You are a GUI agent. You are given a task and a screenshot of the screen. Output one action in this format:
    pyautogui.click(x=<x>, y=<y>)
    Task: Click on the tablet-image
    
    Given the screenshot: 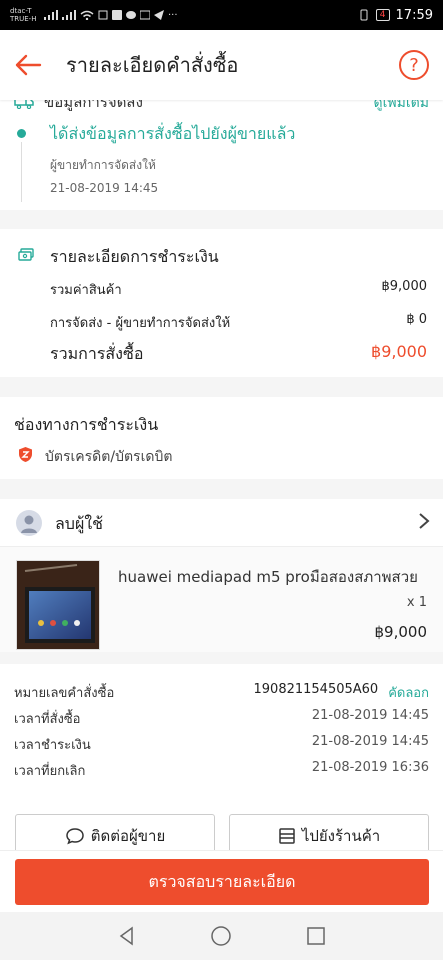 What is the action you would take?
    pyautogui.click(x=58, y=605)
    